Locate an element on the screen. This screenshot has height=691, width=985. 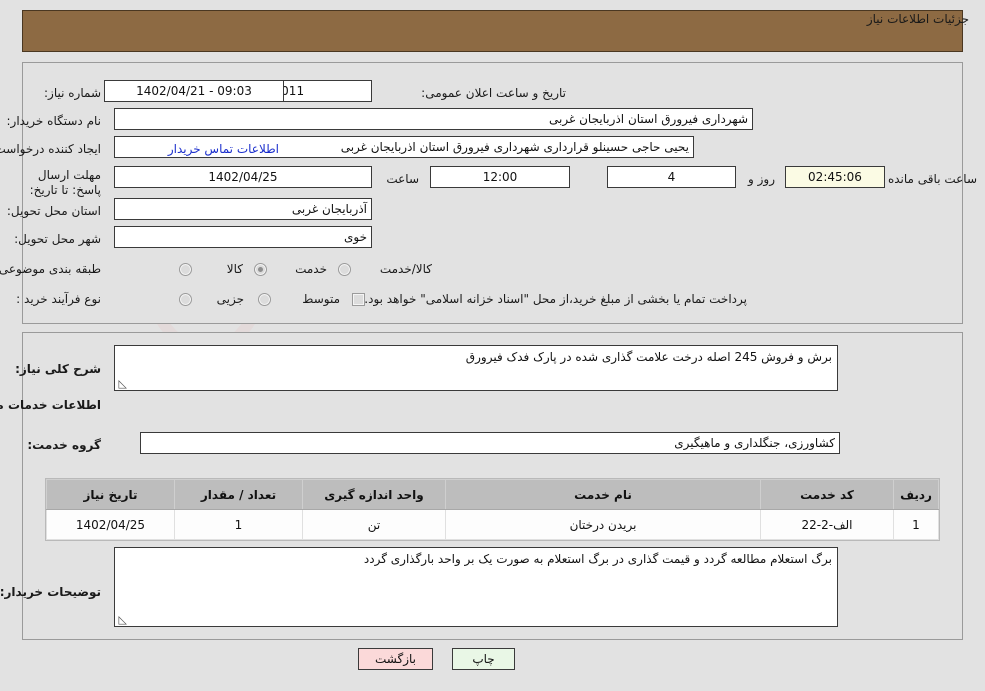
days-left-word: روز و is located at coordinates (761, 179).